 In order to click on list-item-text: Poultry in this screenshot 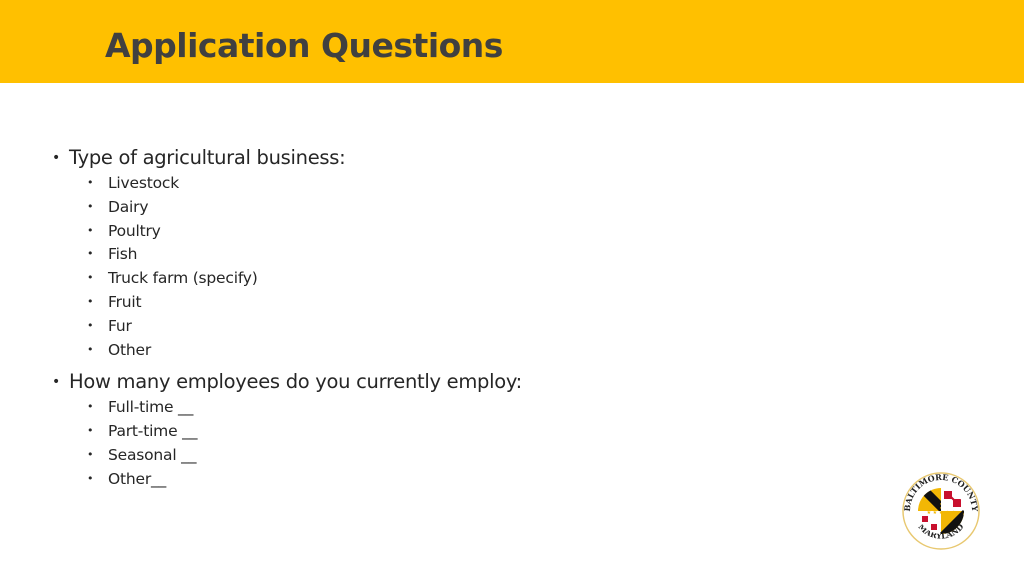, I will do `click(134, 231)`.